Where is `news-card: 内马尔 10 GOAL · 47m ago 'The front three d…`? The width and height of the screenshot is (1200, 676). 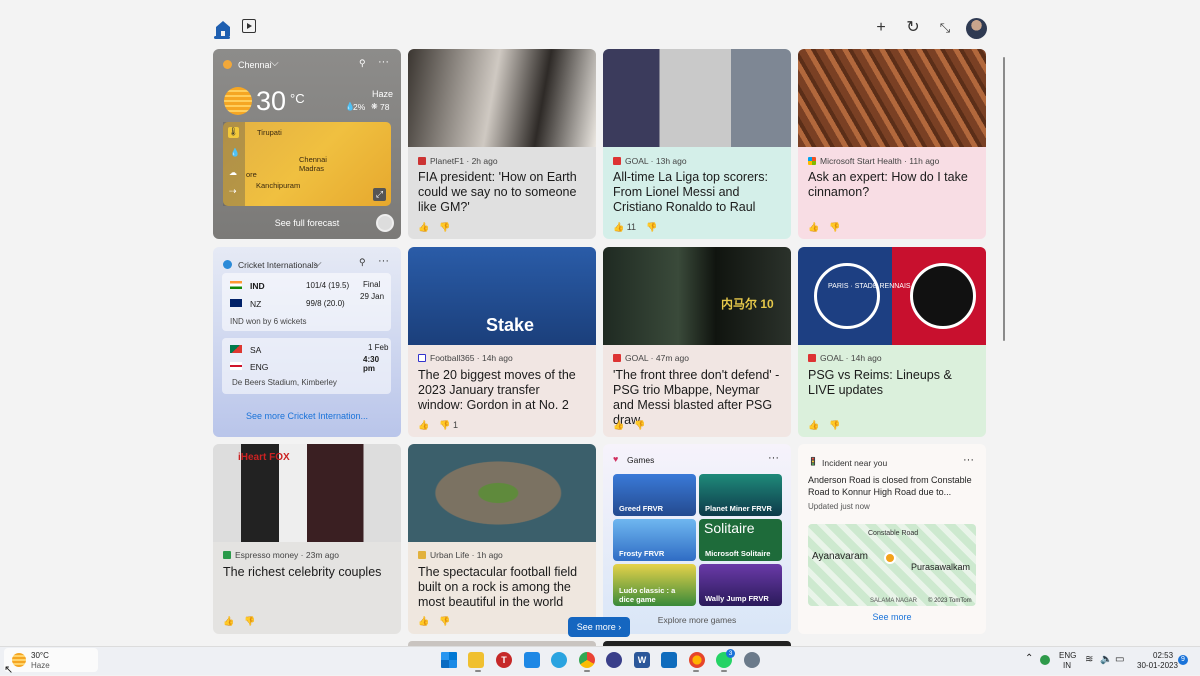
news-card: 内马尔 10 GOAL · 47m ago 'The front three d… is located at coordinates (697, 342).